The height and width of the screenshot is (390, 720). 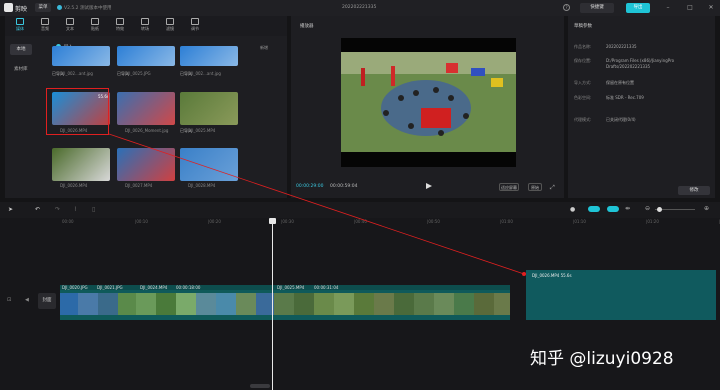 What do you see at coordinates (260, 386) in the screenshot?
I see `timeline-scrollbar` at bounding box center [260, 386].